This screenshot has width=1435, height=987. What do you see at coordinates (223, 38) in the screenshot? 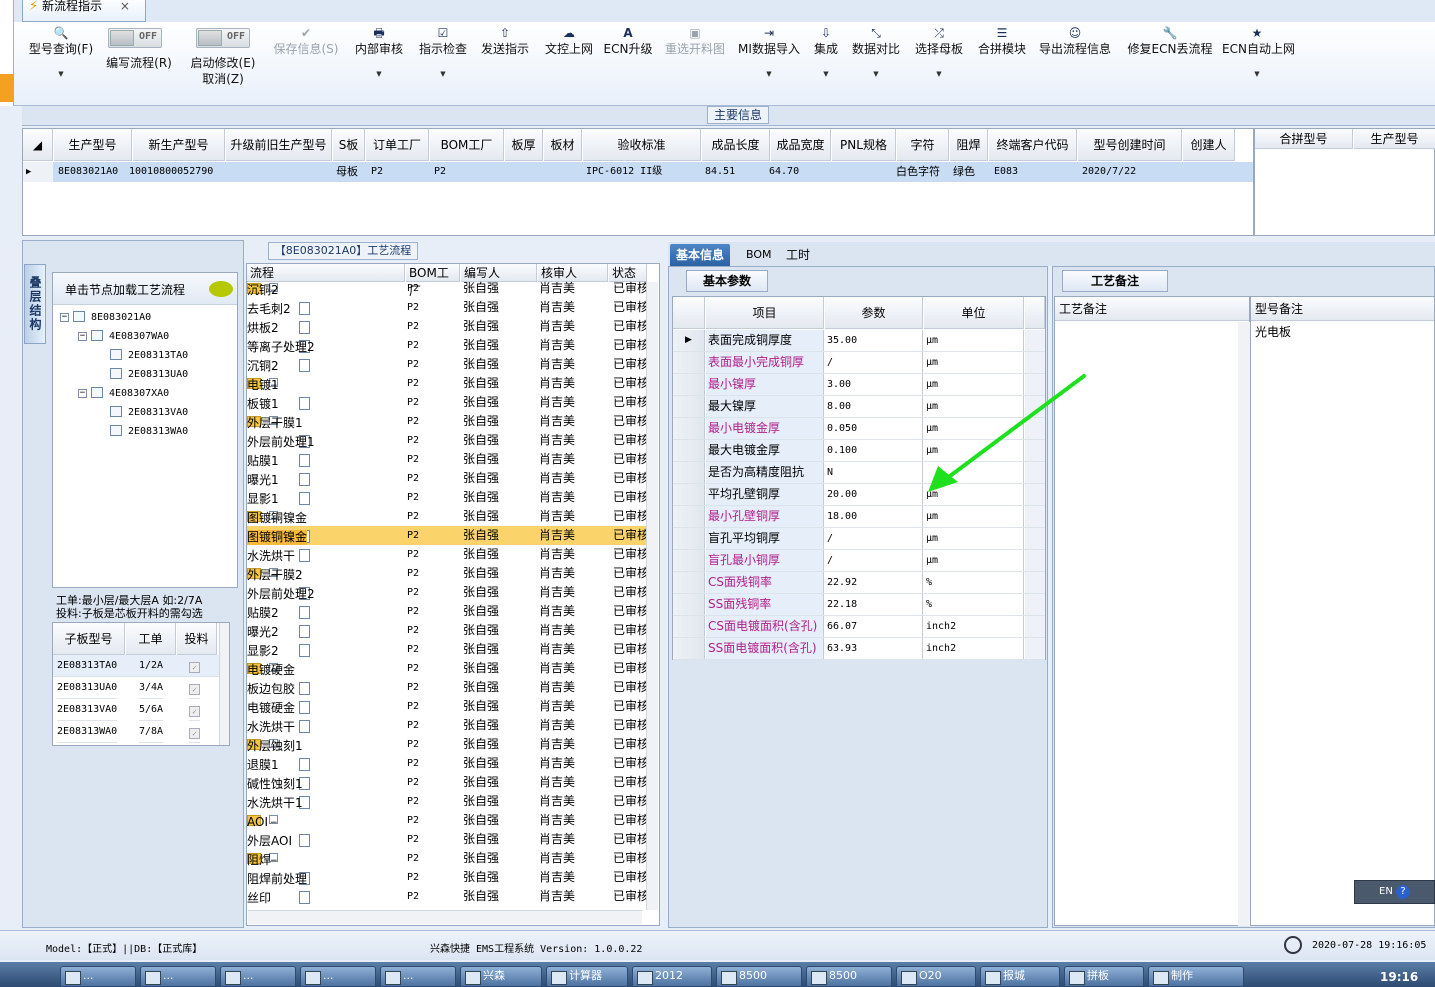
I see `start-modify-switch: OFF` at bounding box center [223, 38].